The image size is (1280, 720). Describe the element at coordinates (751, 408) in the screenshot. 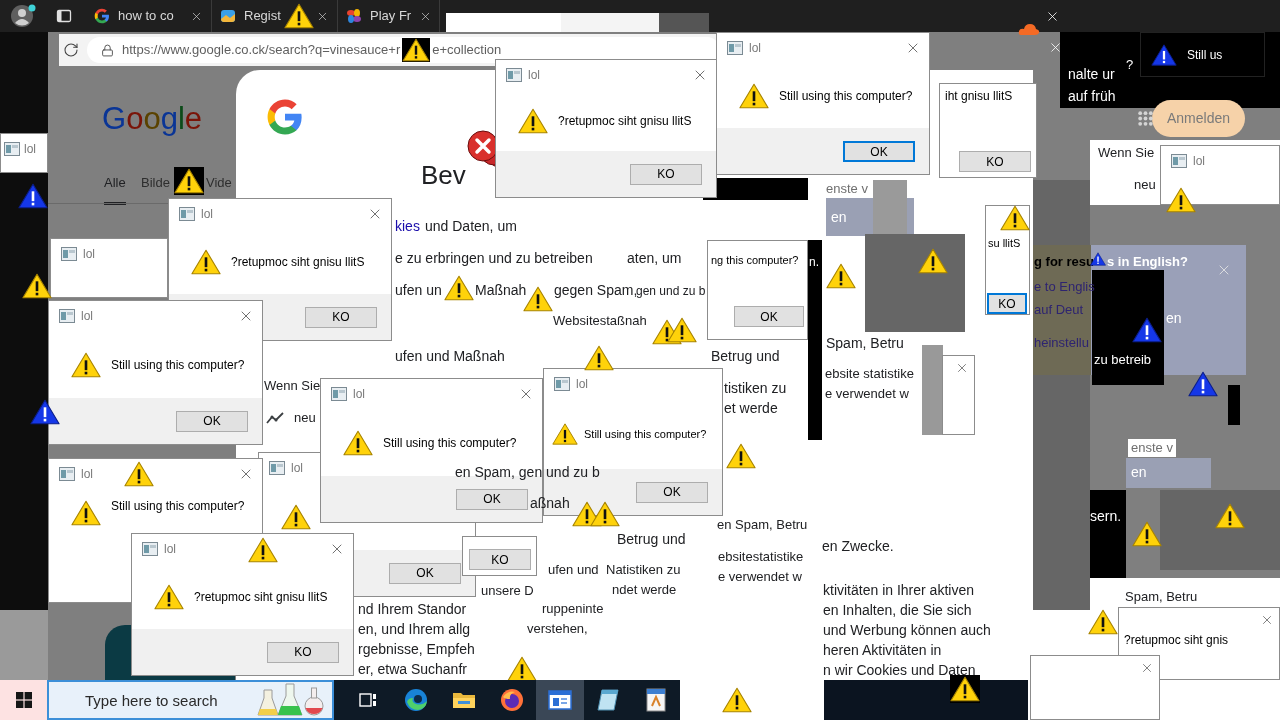

I see `page-text: et werde` at that location.